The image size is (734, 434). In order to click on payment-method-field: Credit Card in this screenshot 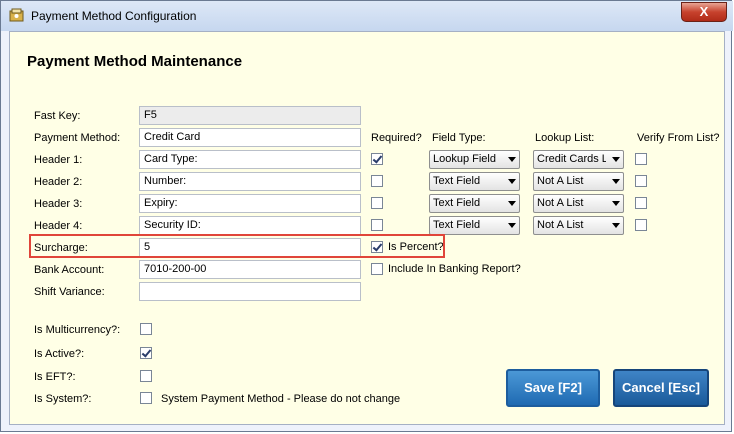, I will do `click(250, 137)`.